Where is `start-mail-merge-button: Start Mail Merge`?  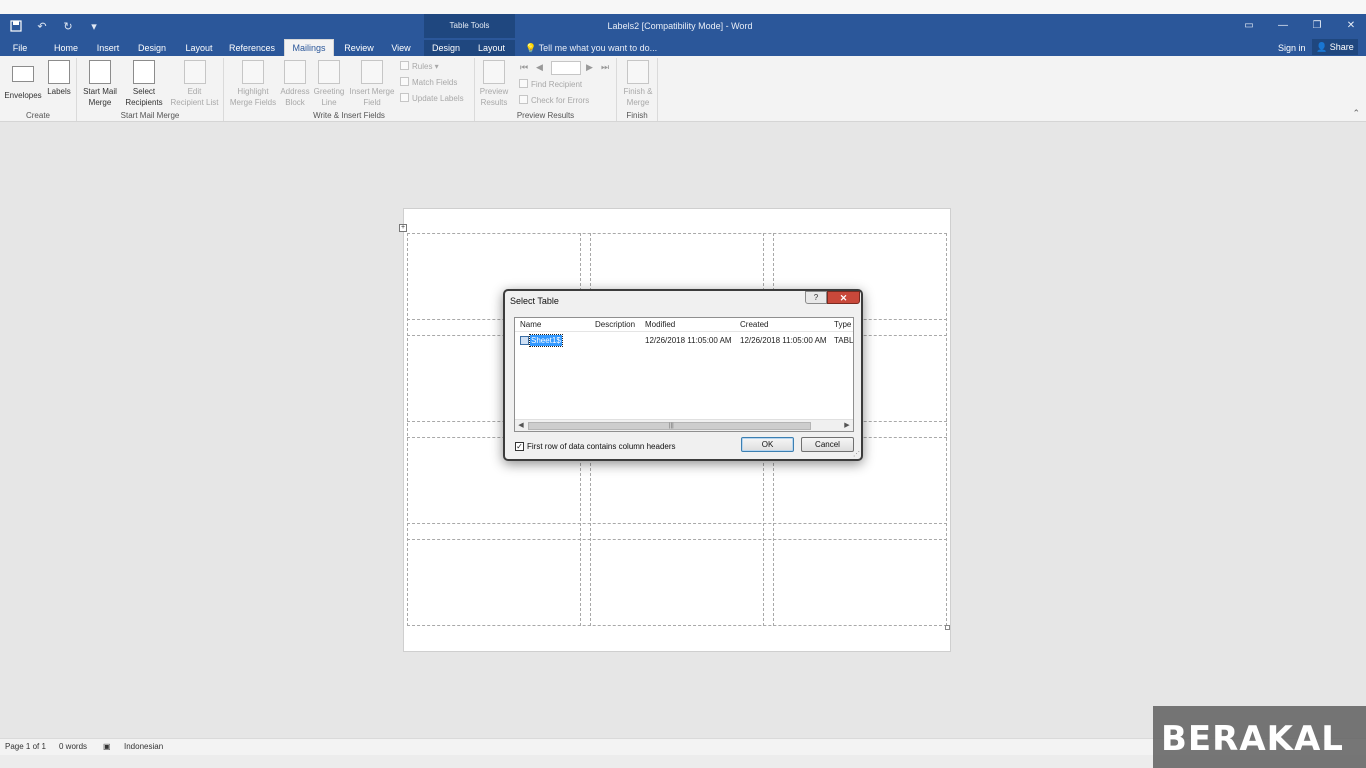
start-mail-merge-button: Start Mail Merge is located at coordinates (100, 84).